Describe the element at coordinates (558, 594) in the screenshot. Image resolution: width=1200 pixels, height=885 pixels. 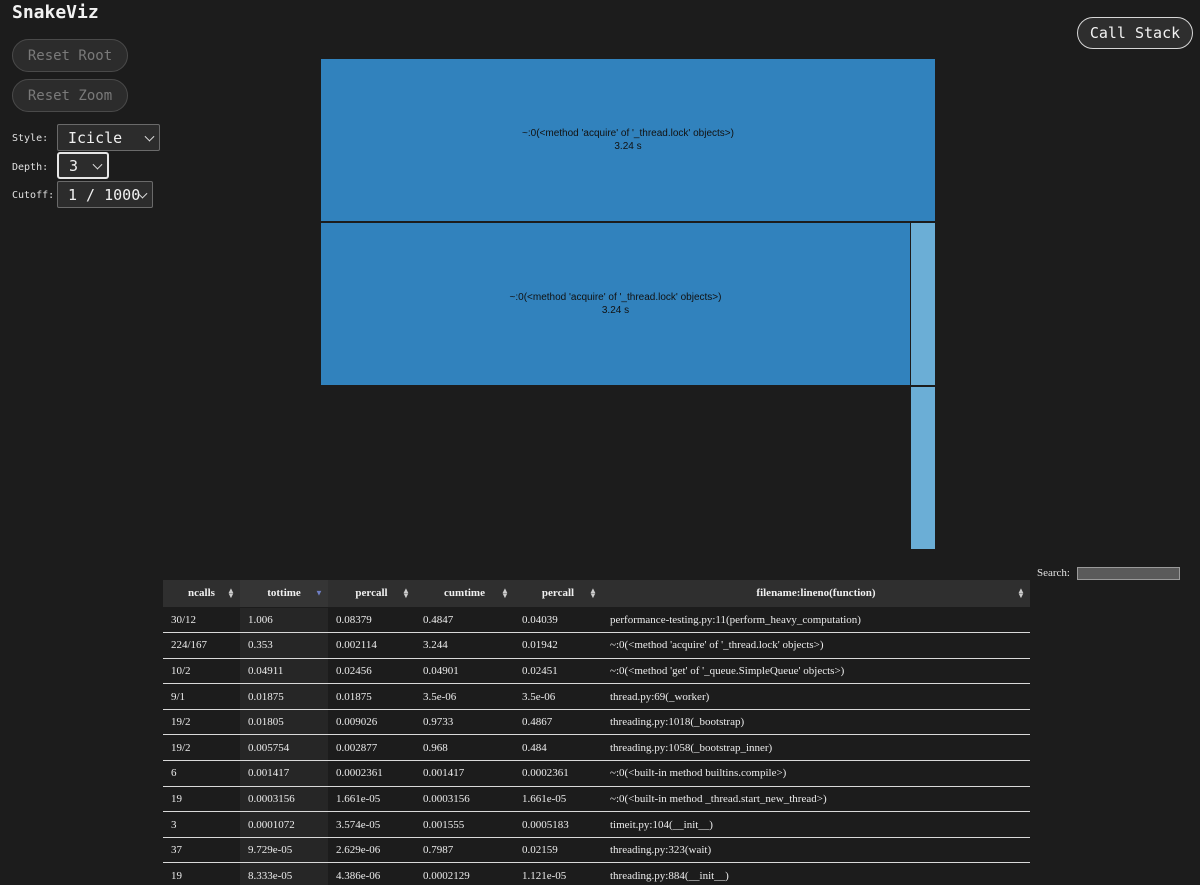
I see `column-header-percall-cum: percall ▲ ▼` at that location.